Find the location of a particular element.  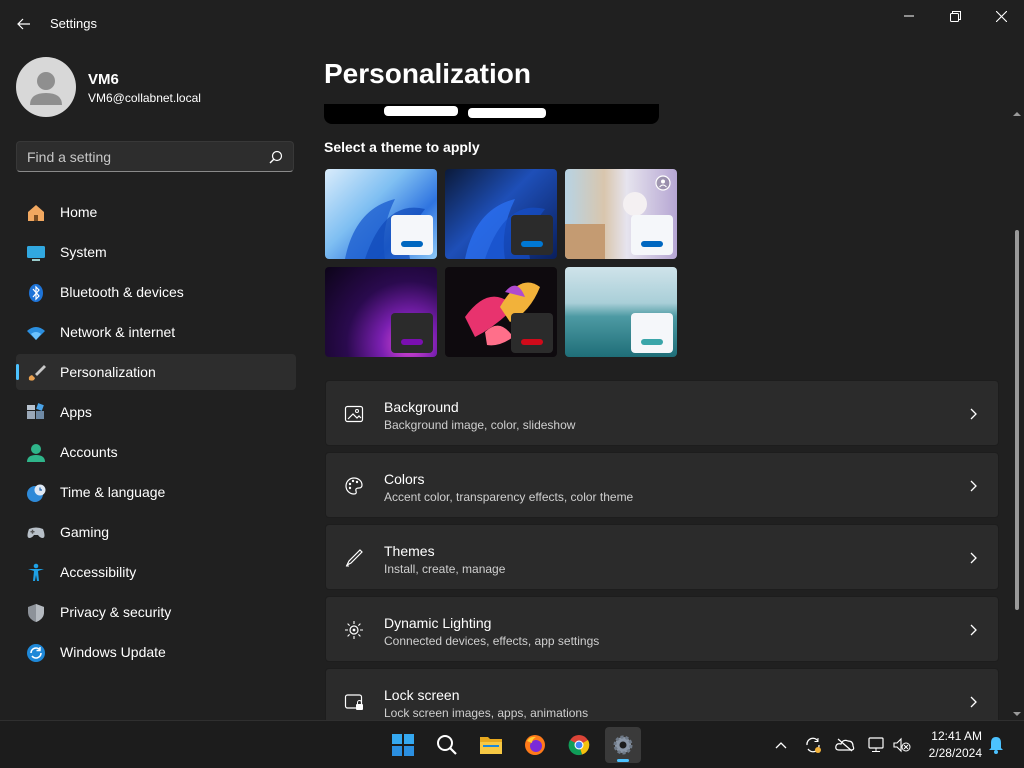

image-icon is located at coordinates (354, 414).